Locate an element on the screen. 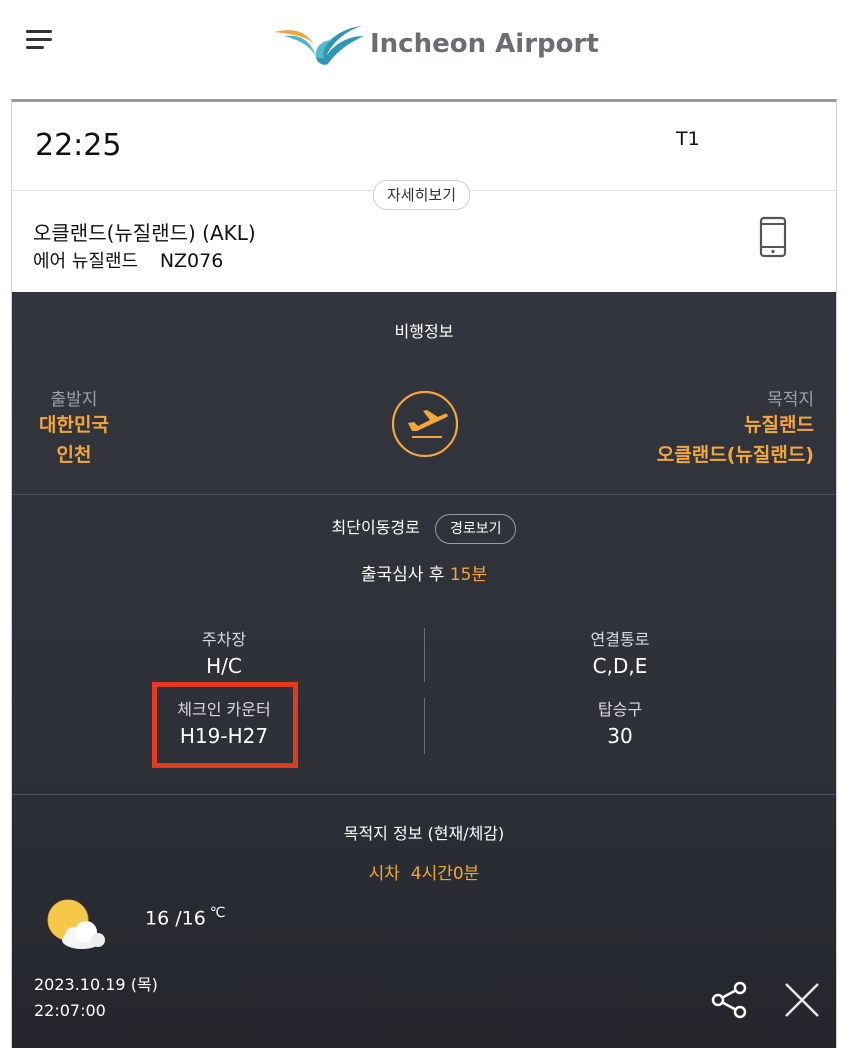 The image size is (860, 1063). departure-time: 22:25 is located at coordinates (78, 145).